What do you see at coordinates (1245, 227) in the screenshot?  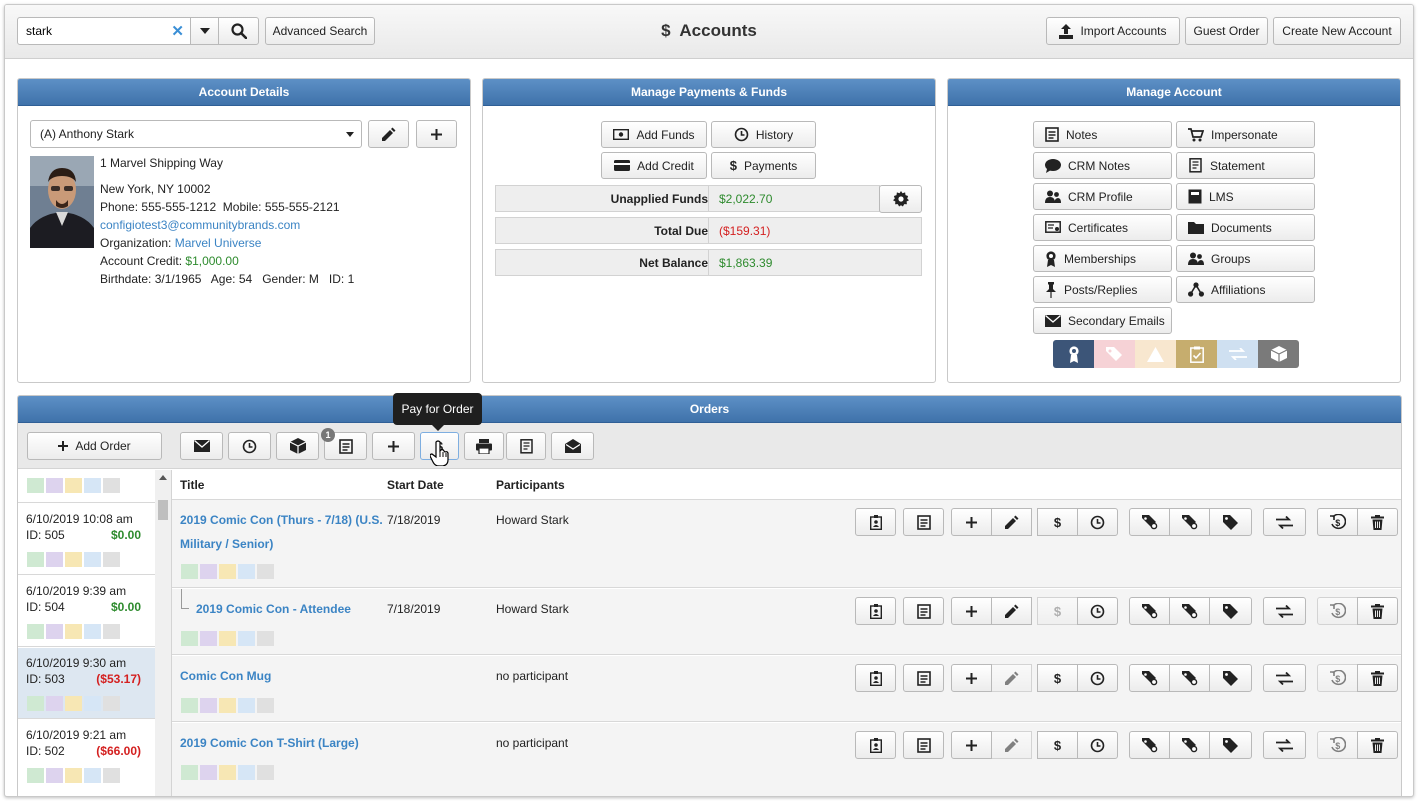 I see `documents-button: Documents` at bounding box center [1245, 227].